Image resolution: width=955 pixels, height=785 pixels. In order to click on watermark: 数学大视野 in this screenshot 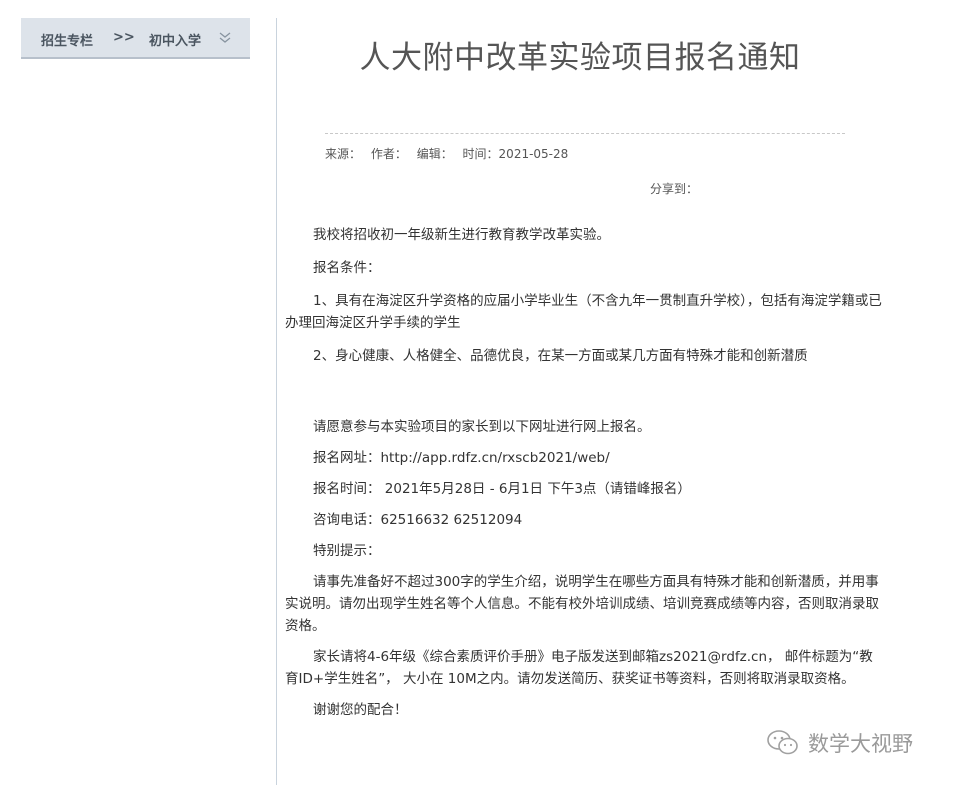, I will do `click(839, 743)`.